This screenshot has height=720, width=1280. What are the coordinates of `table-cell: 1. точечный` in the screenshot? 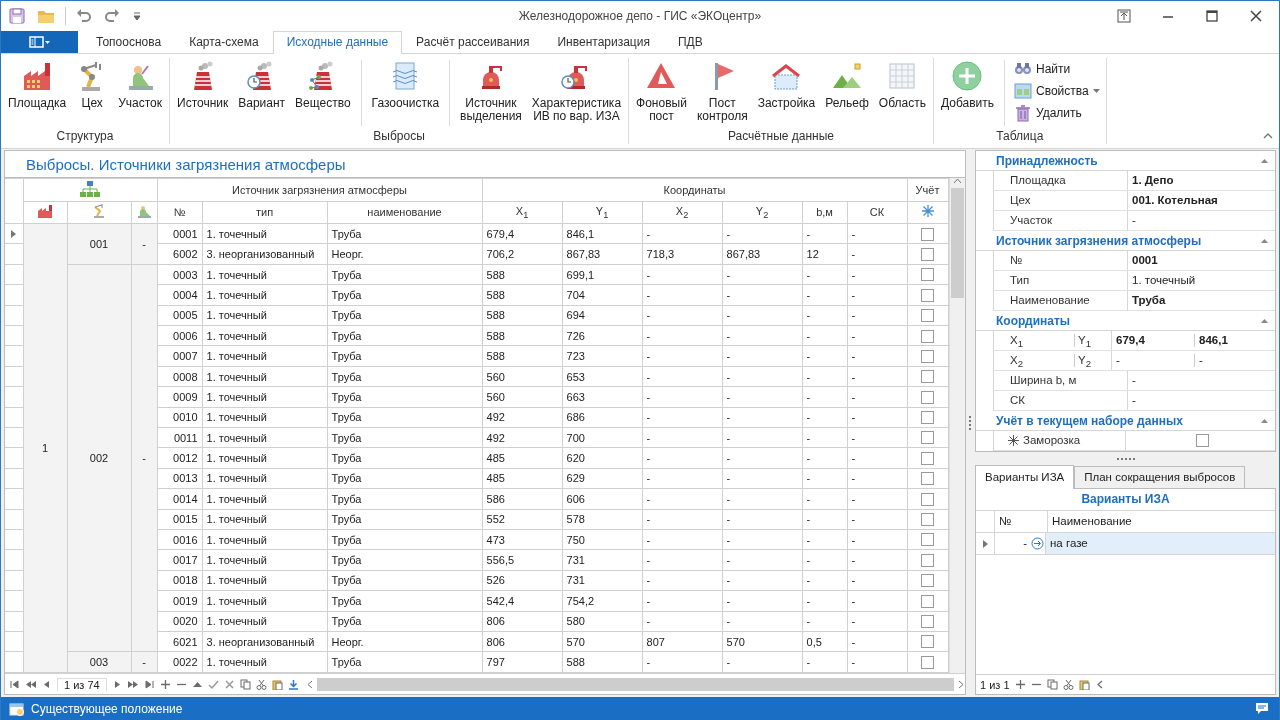 It's located at (265, 519).